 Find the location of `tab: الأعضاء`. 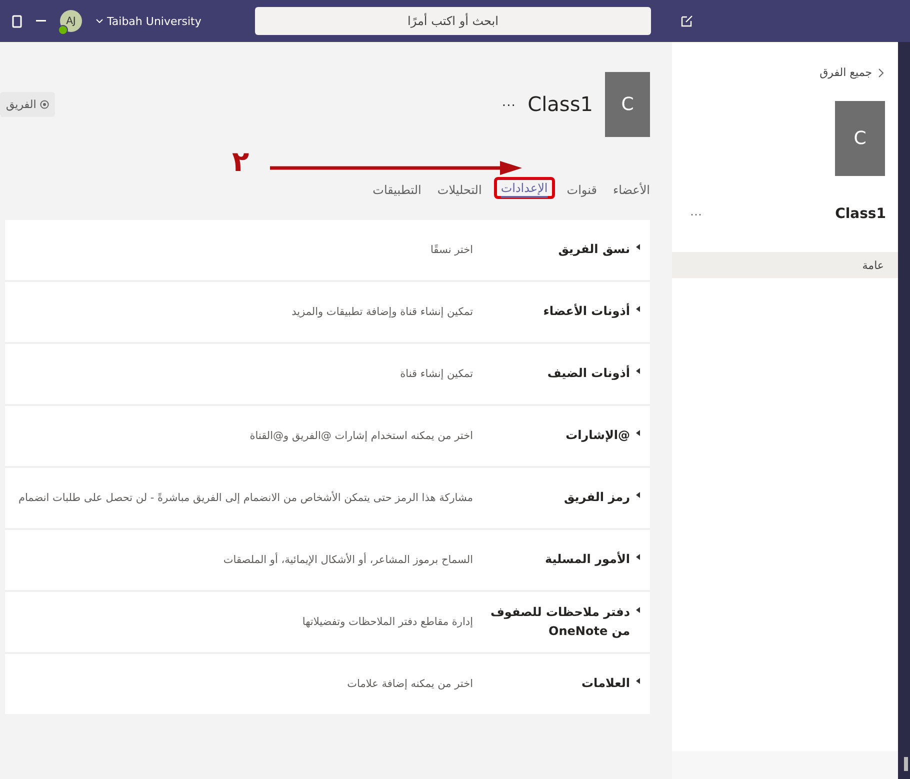

tab: الأعضاء is located at coordinates (631, 190).